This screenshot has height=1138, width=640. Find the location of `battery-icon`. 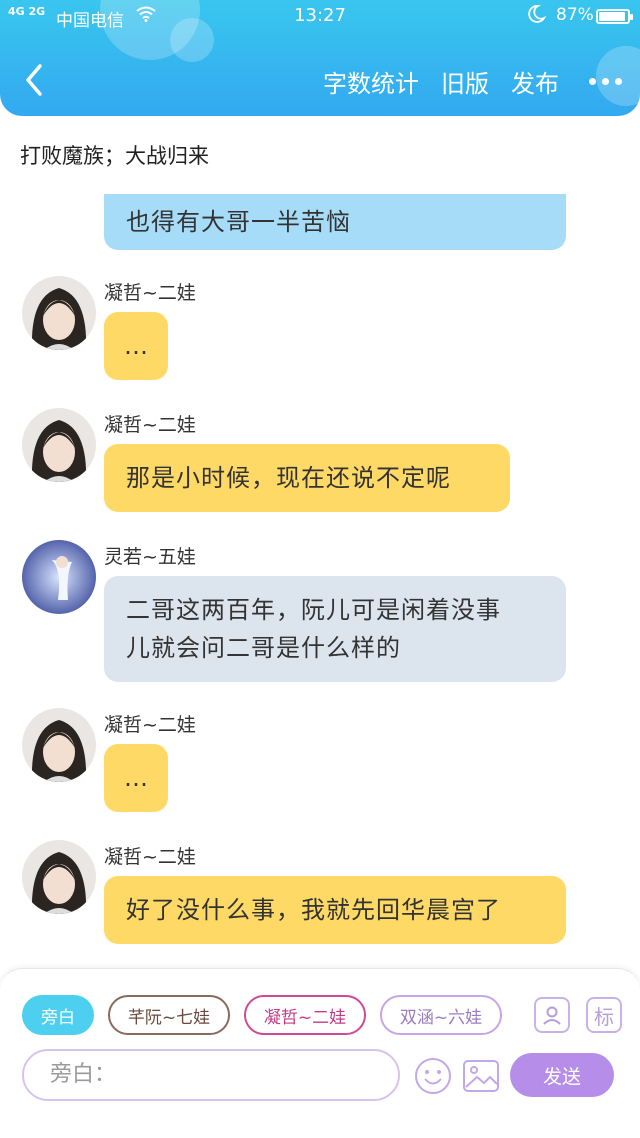

battery-icon is located at coordinates (614, 16).